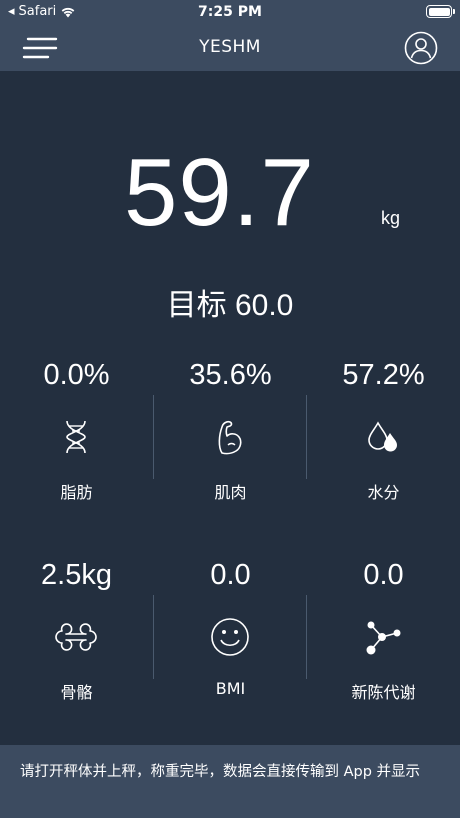  Describe the element at coordinates (230, 375) in the screenshot. I see `metric-value: 35.6%` at that location.